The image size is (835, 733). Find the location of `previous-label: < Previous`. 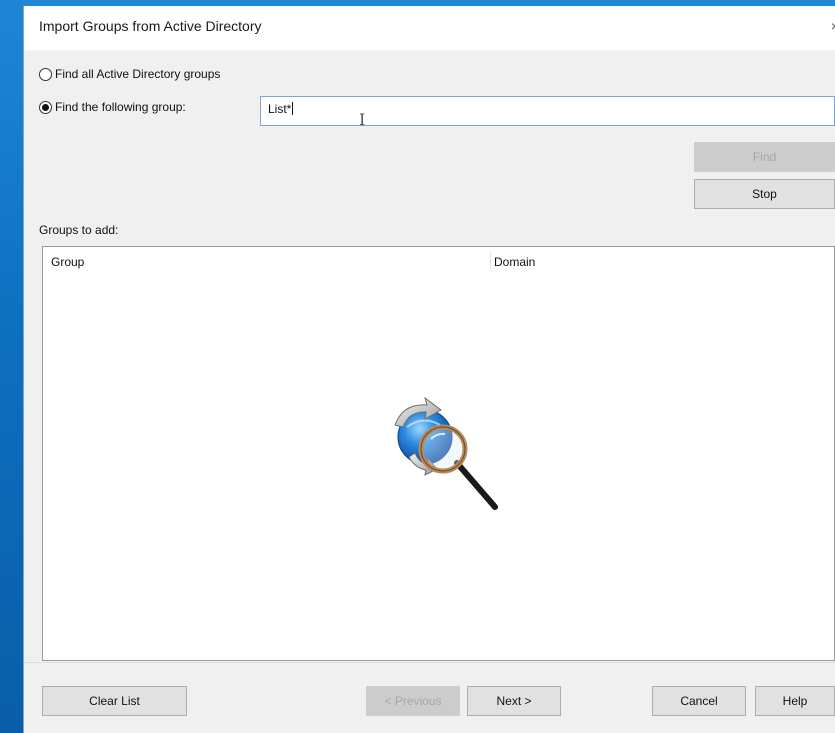

previous-label: < Previous is located at coordinates (413, 701).